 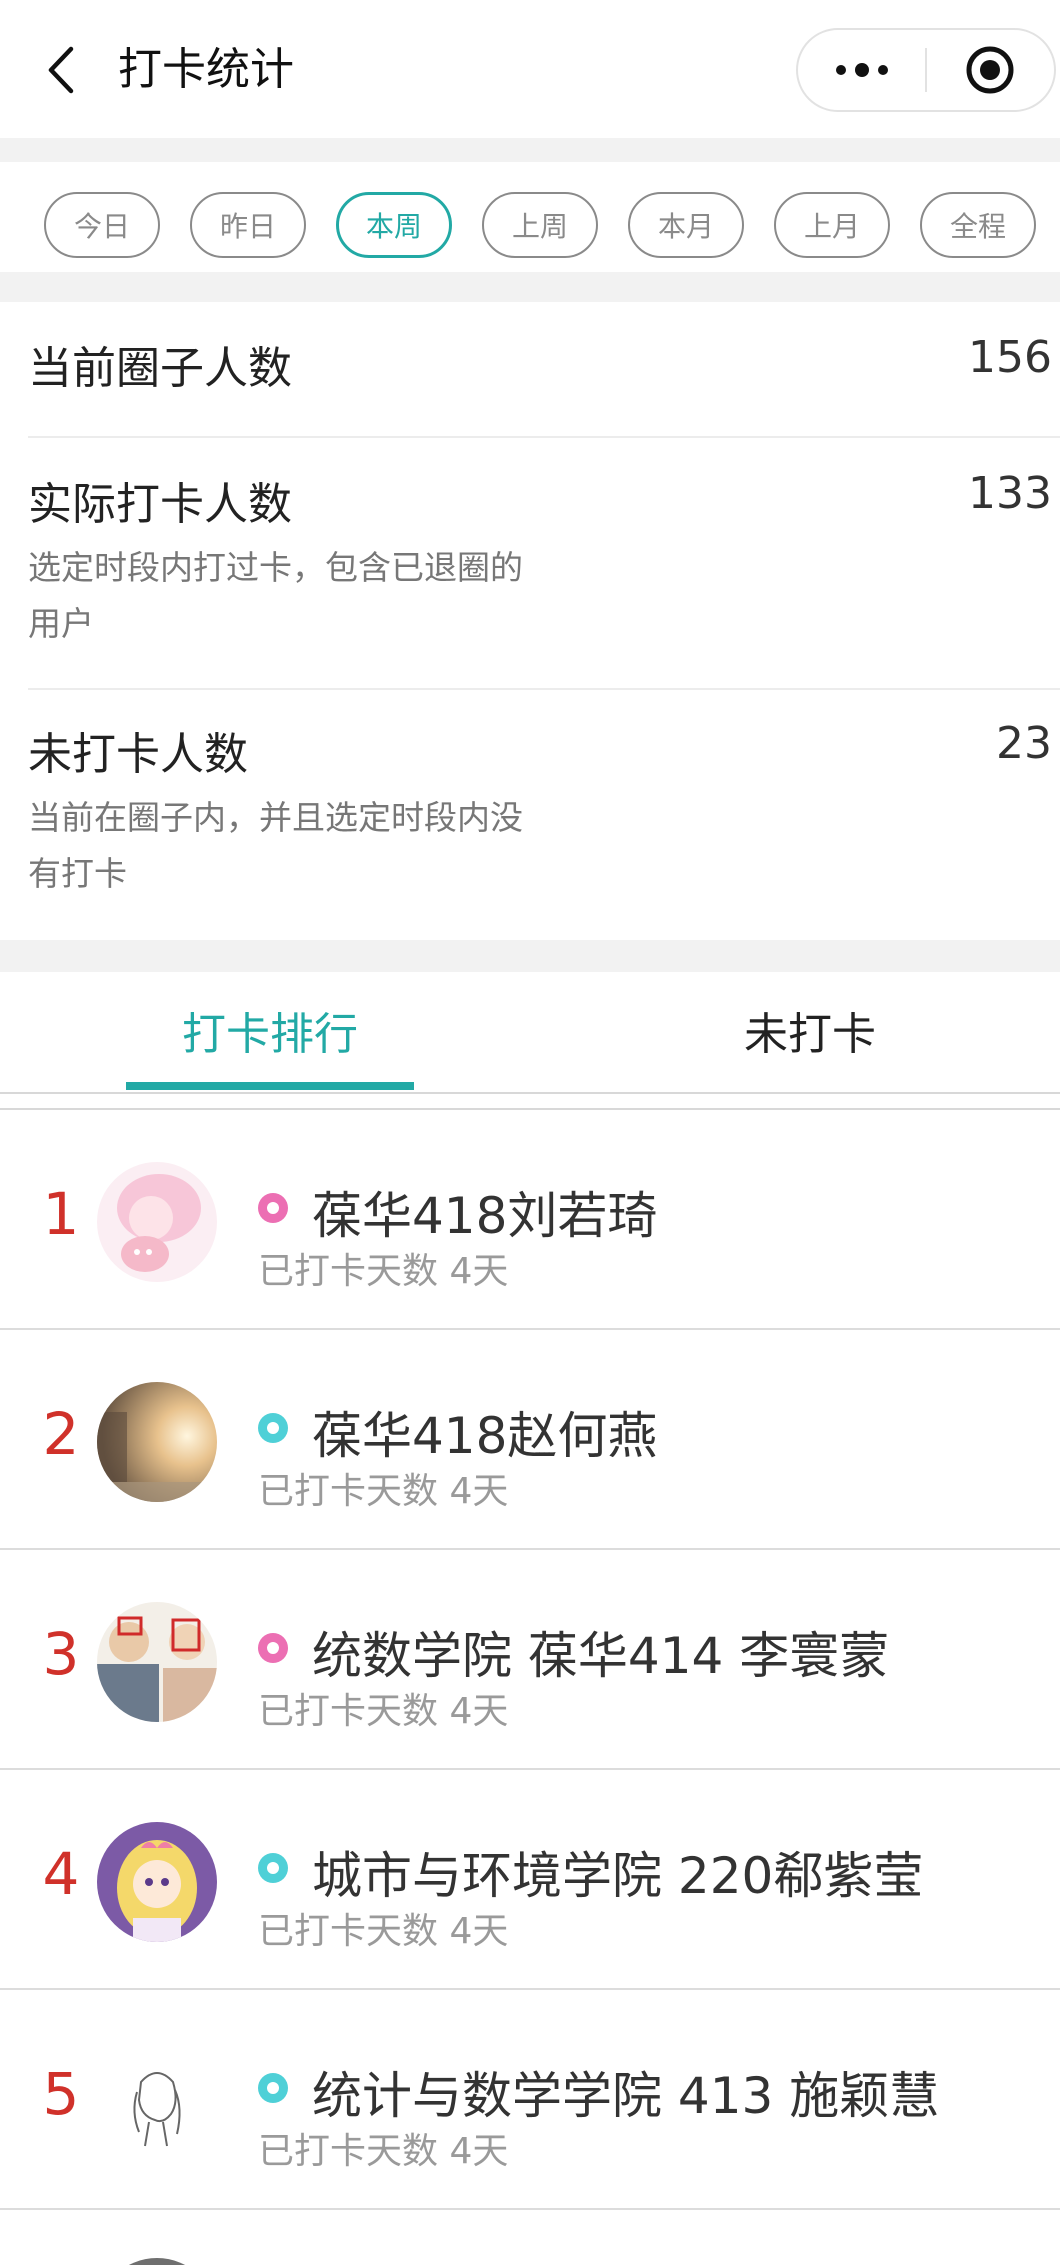 What do you see at coordinates (601, 1656) in the screenshot?
I see `member-name: 统数学院 葆华414 李寰蒙` at bounding box center [601, 1656].